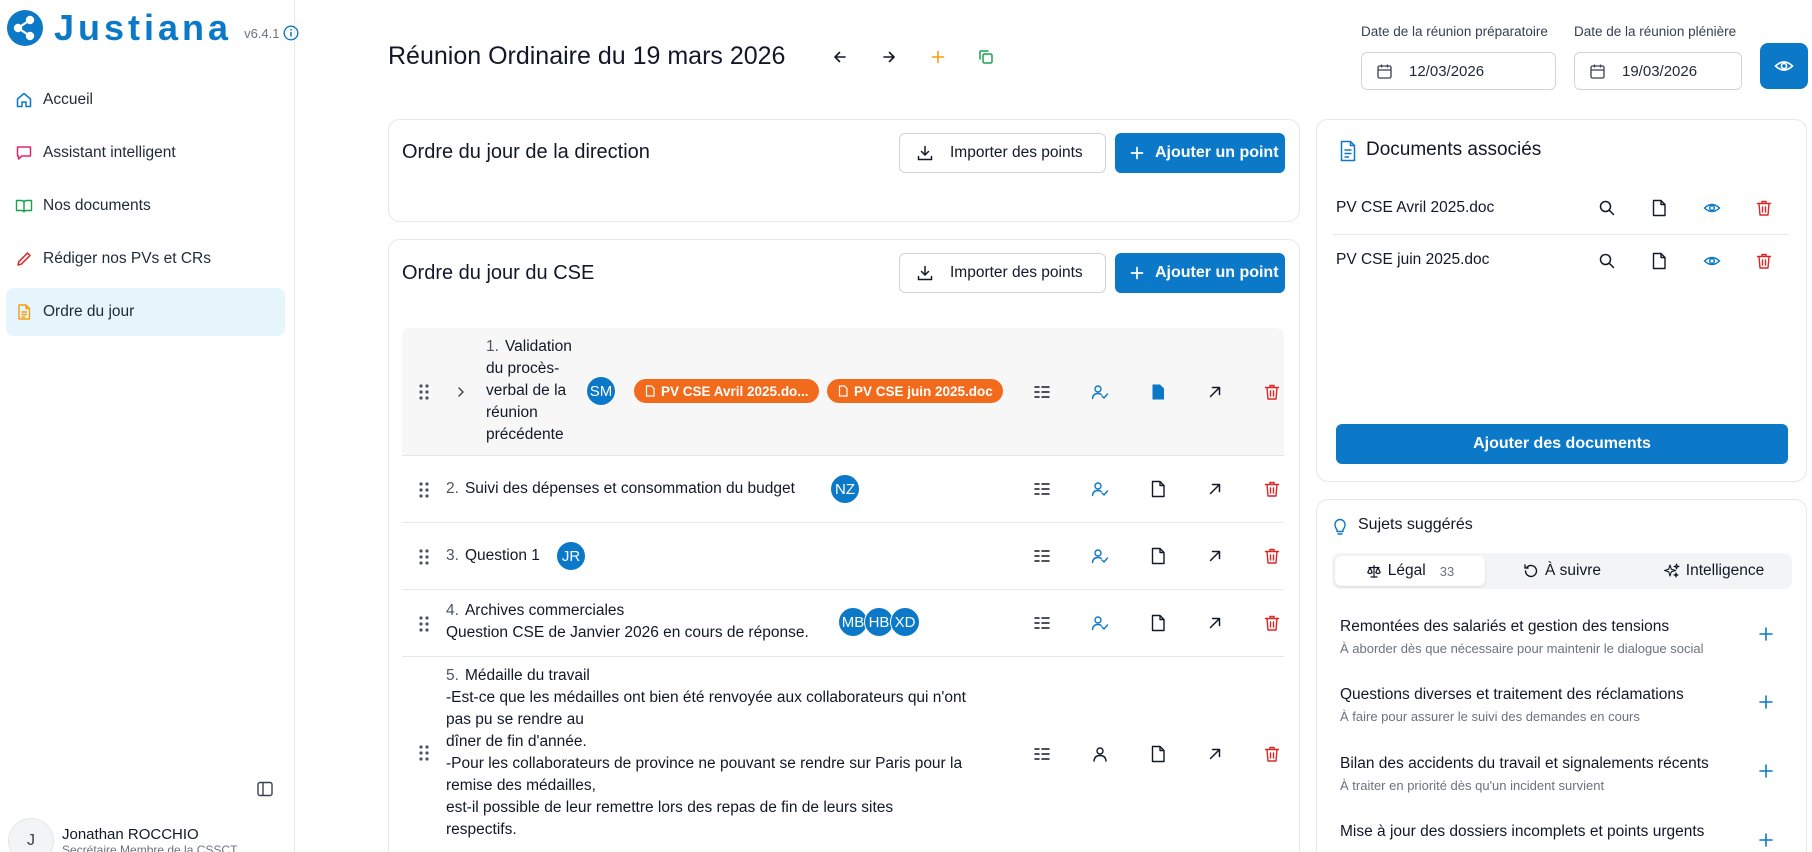 This screenshot has width=1812, height=852. Describe the element at coordinates (840, 57) in the screenshot. I see `arrow-left-icon` at that location.